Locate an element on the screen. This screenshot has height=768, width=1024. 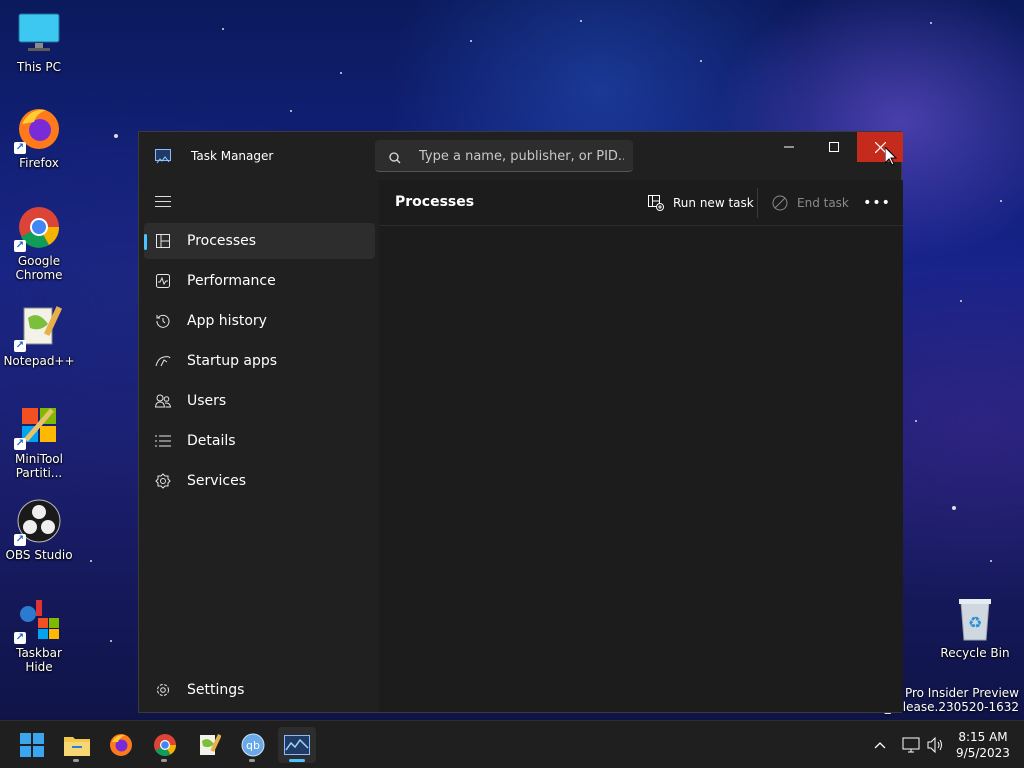
services-icon is located at coordinates (163, 481).